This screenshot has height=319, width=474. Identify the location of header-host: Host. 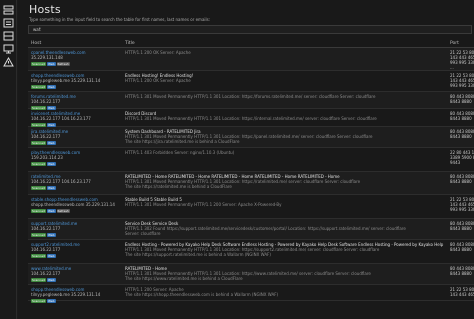
(36, 43).